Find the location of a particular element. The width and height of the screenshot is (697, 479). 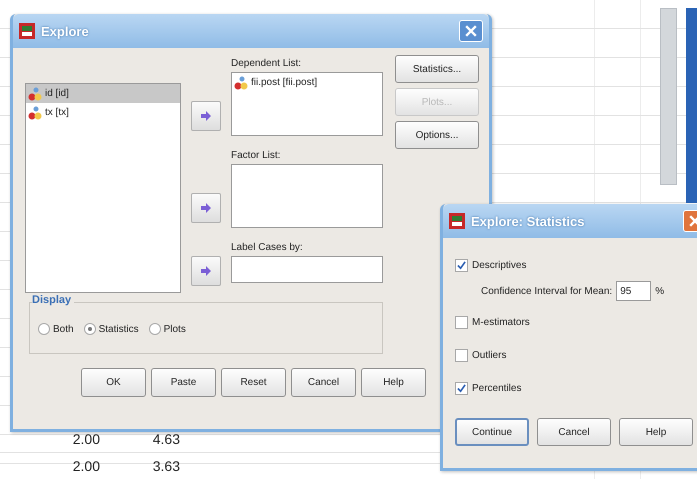

dialog-button: Reset is located at coordinates (253, 382).